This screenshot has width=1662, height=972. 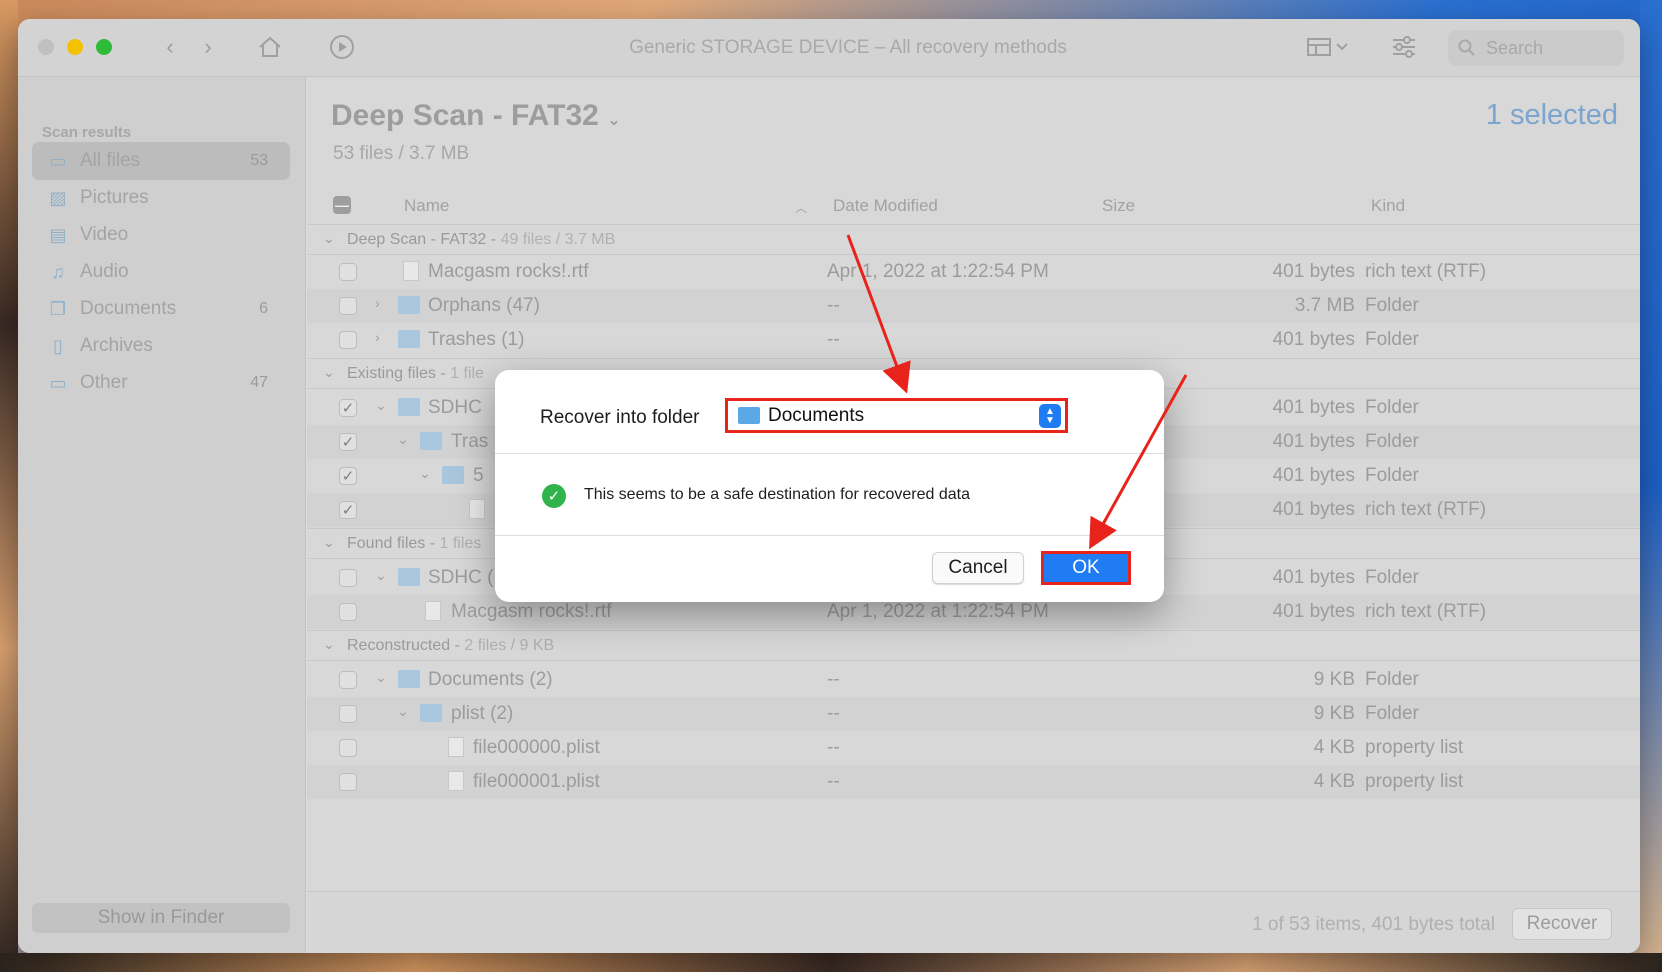 I want to click on search-input: Search, so click(x=1536, y=48).